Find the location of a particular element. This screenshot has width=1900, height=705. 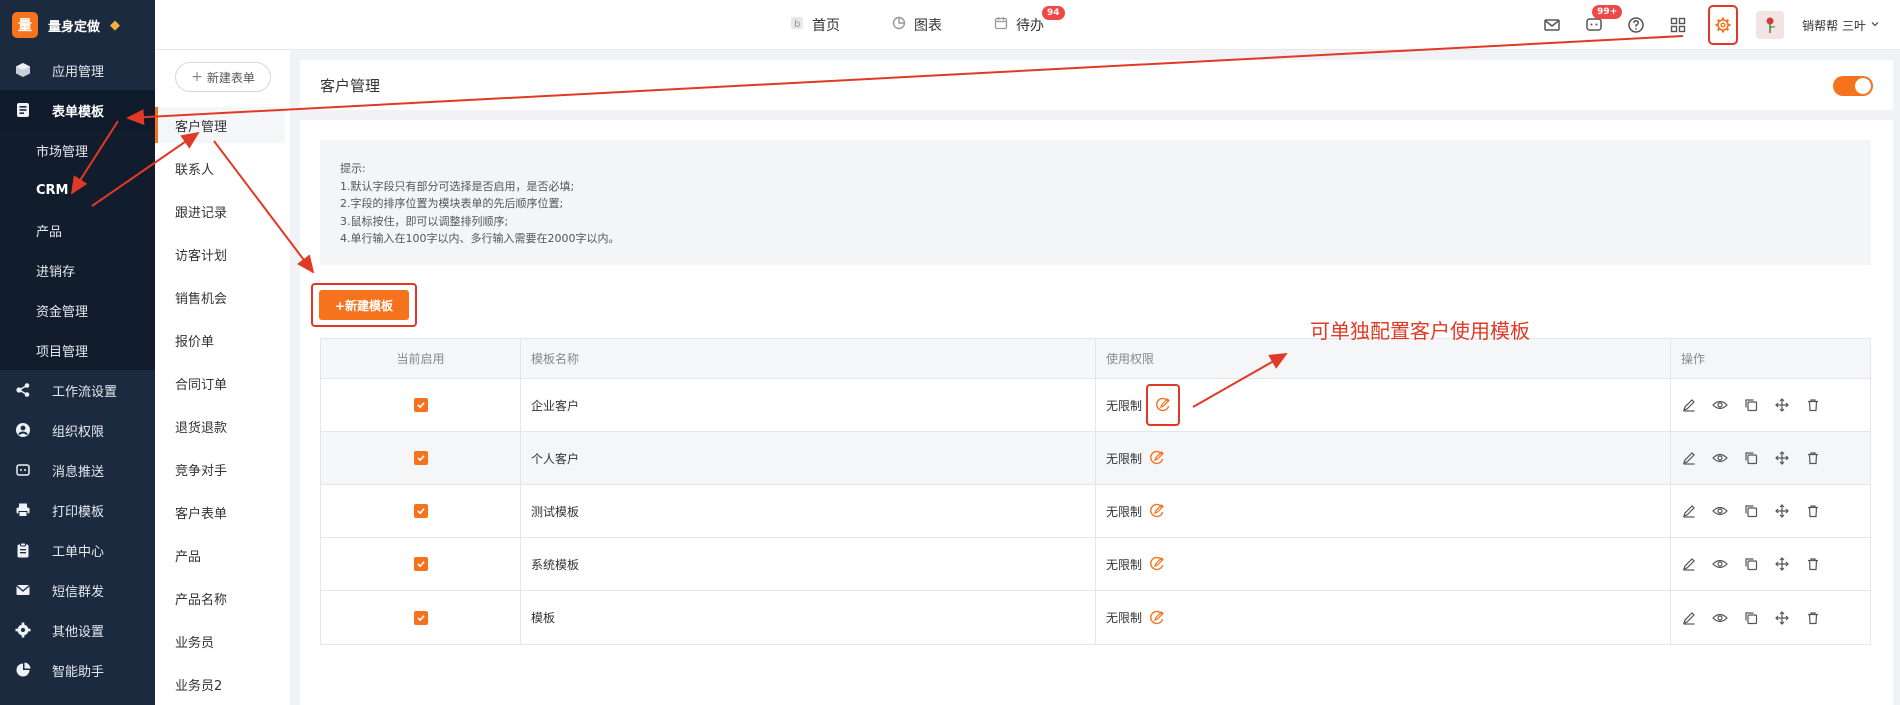

new-template-button: +新建模板 is located at coordinates (364, 305).